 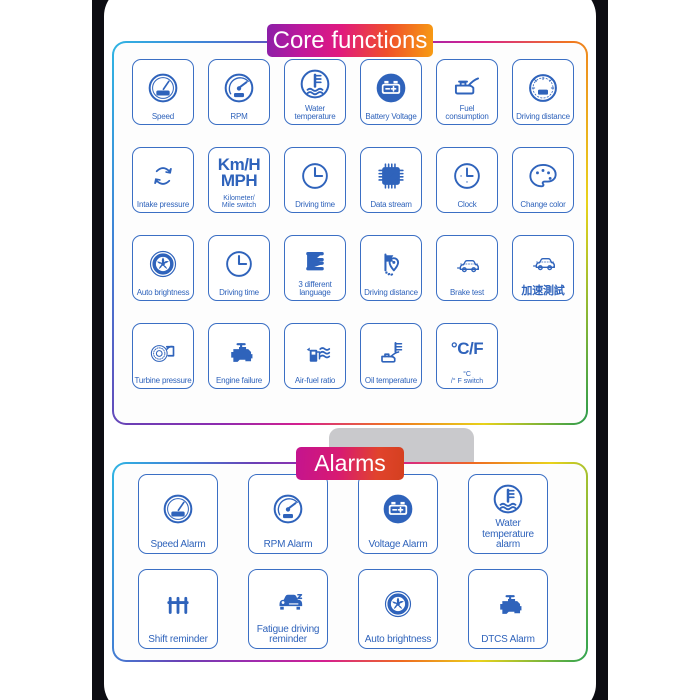 What do you see at coordinates (391, 380) in the screenshot?
I see `tile-label: Oil temperature` at bounding box center [391, 380].